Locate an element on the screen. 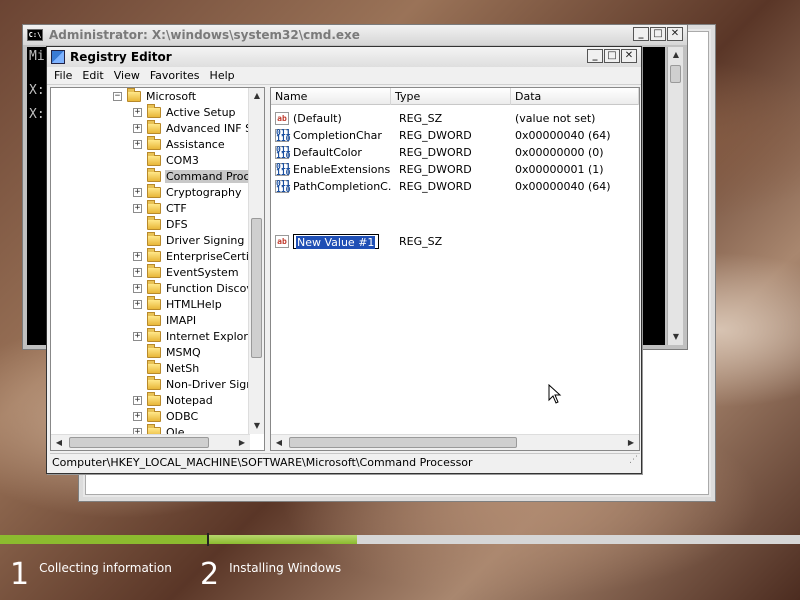  resize-grip-icon: ⋰ is located at coordinates (633, 460).